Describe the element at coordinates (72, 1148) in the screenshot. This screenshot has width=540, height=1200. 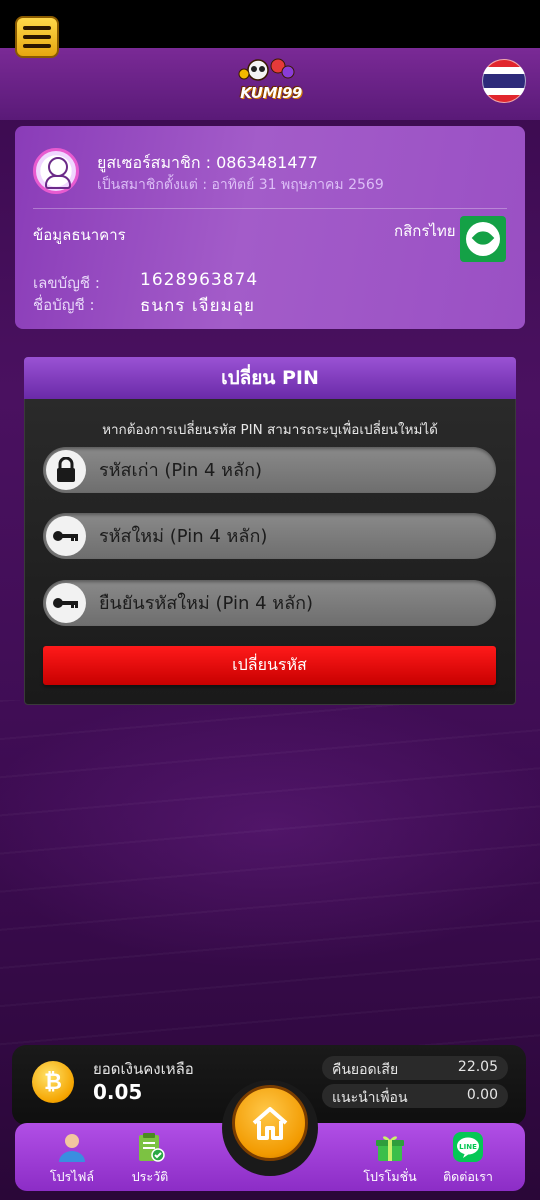
I see `profile-icon` at that location.